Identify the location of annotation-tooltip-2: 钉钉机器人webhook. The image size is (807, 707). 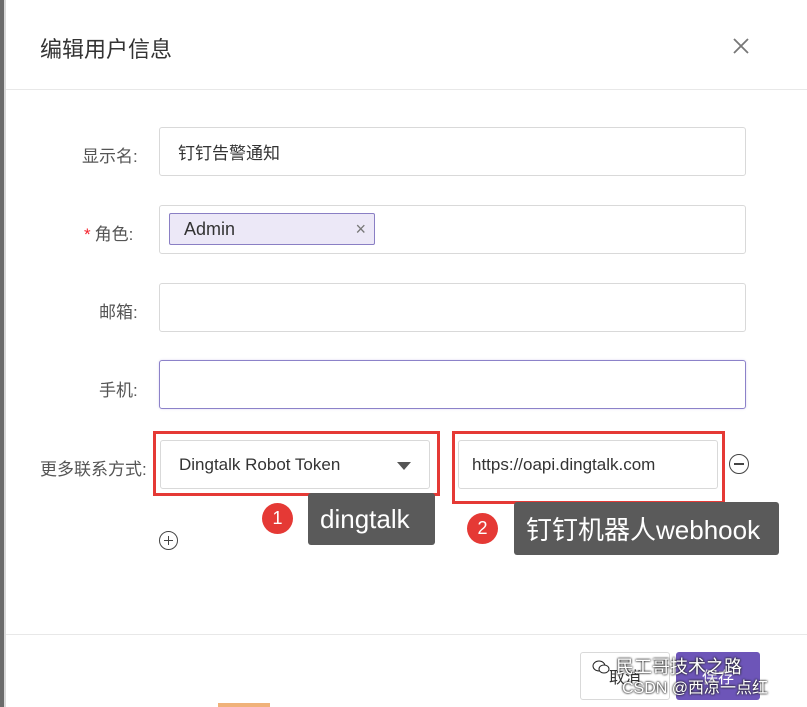
(646, 528).